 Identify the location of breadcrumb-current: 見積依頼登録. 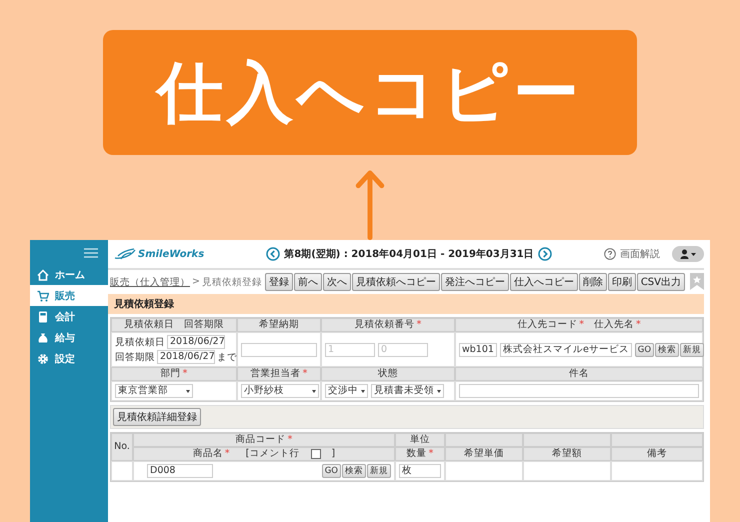
(232, 282).